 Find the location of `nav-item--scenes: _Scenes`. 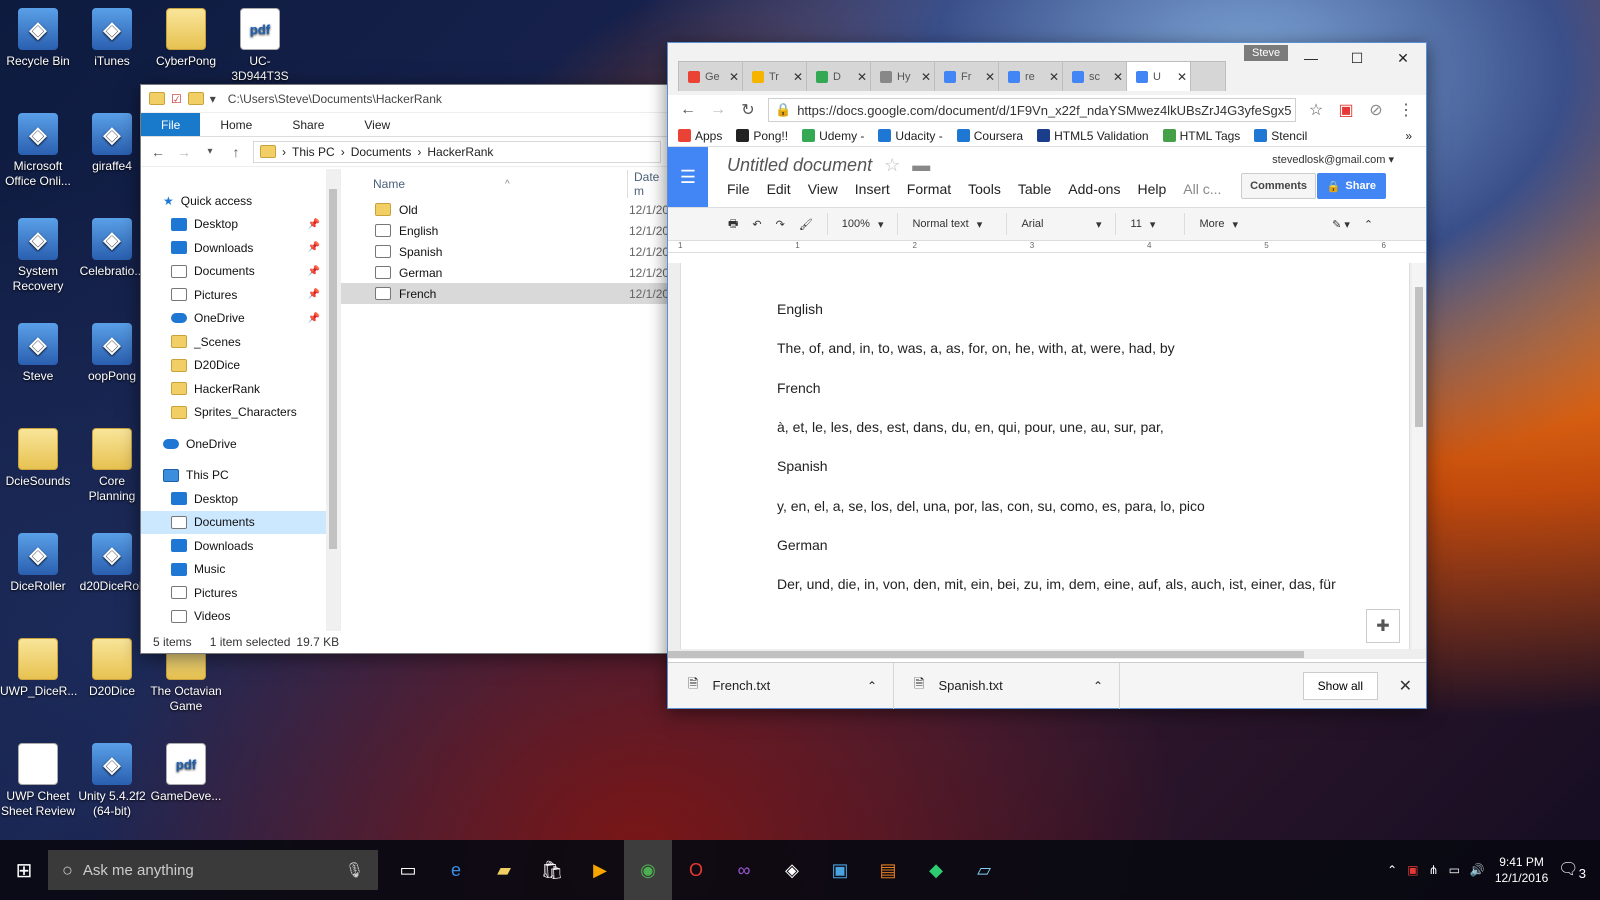

nav-item--scenes: _Scenes is located at coordinates (240, 342).